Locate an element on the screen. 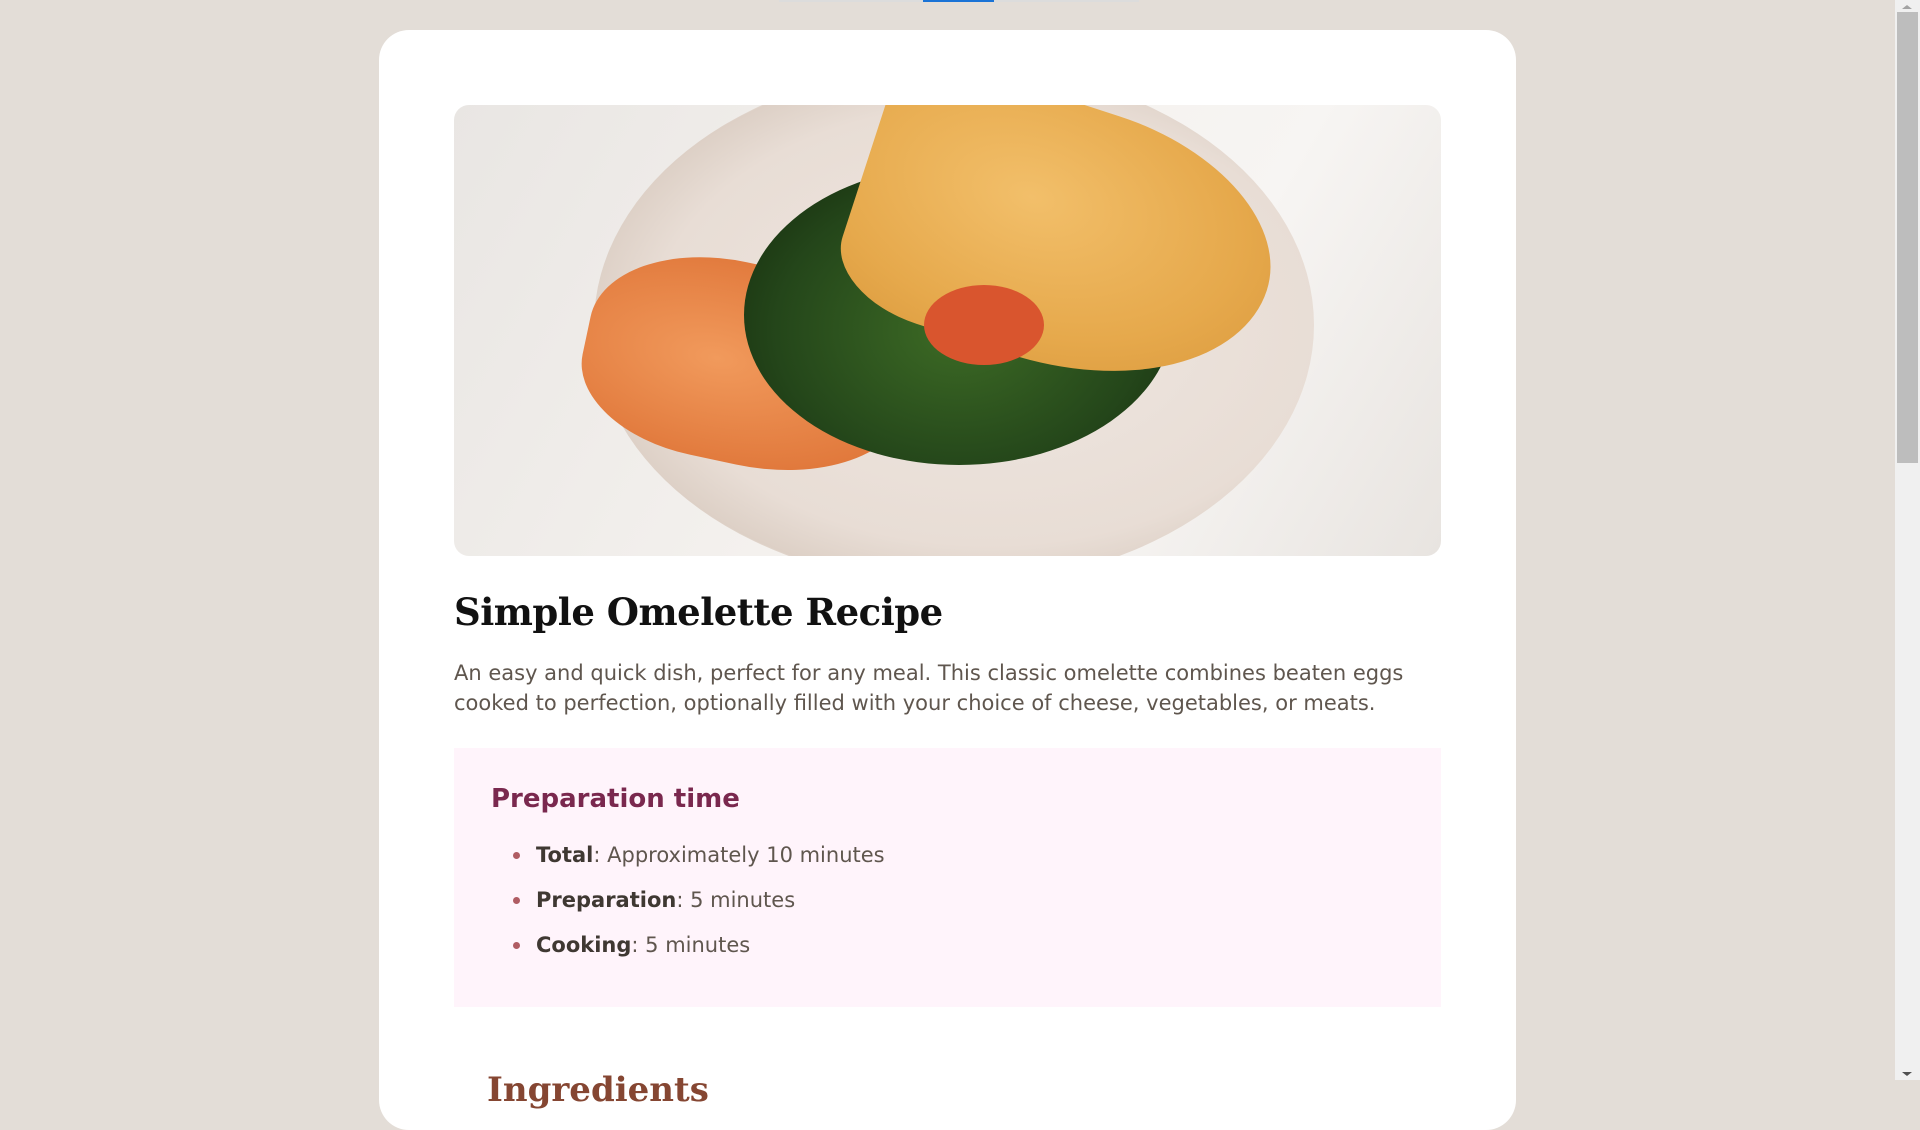  list-item: Total: Approximately 10 minutes is located at coordinates (699, 862).